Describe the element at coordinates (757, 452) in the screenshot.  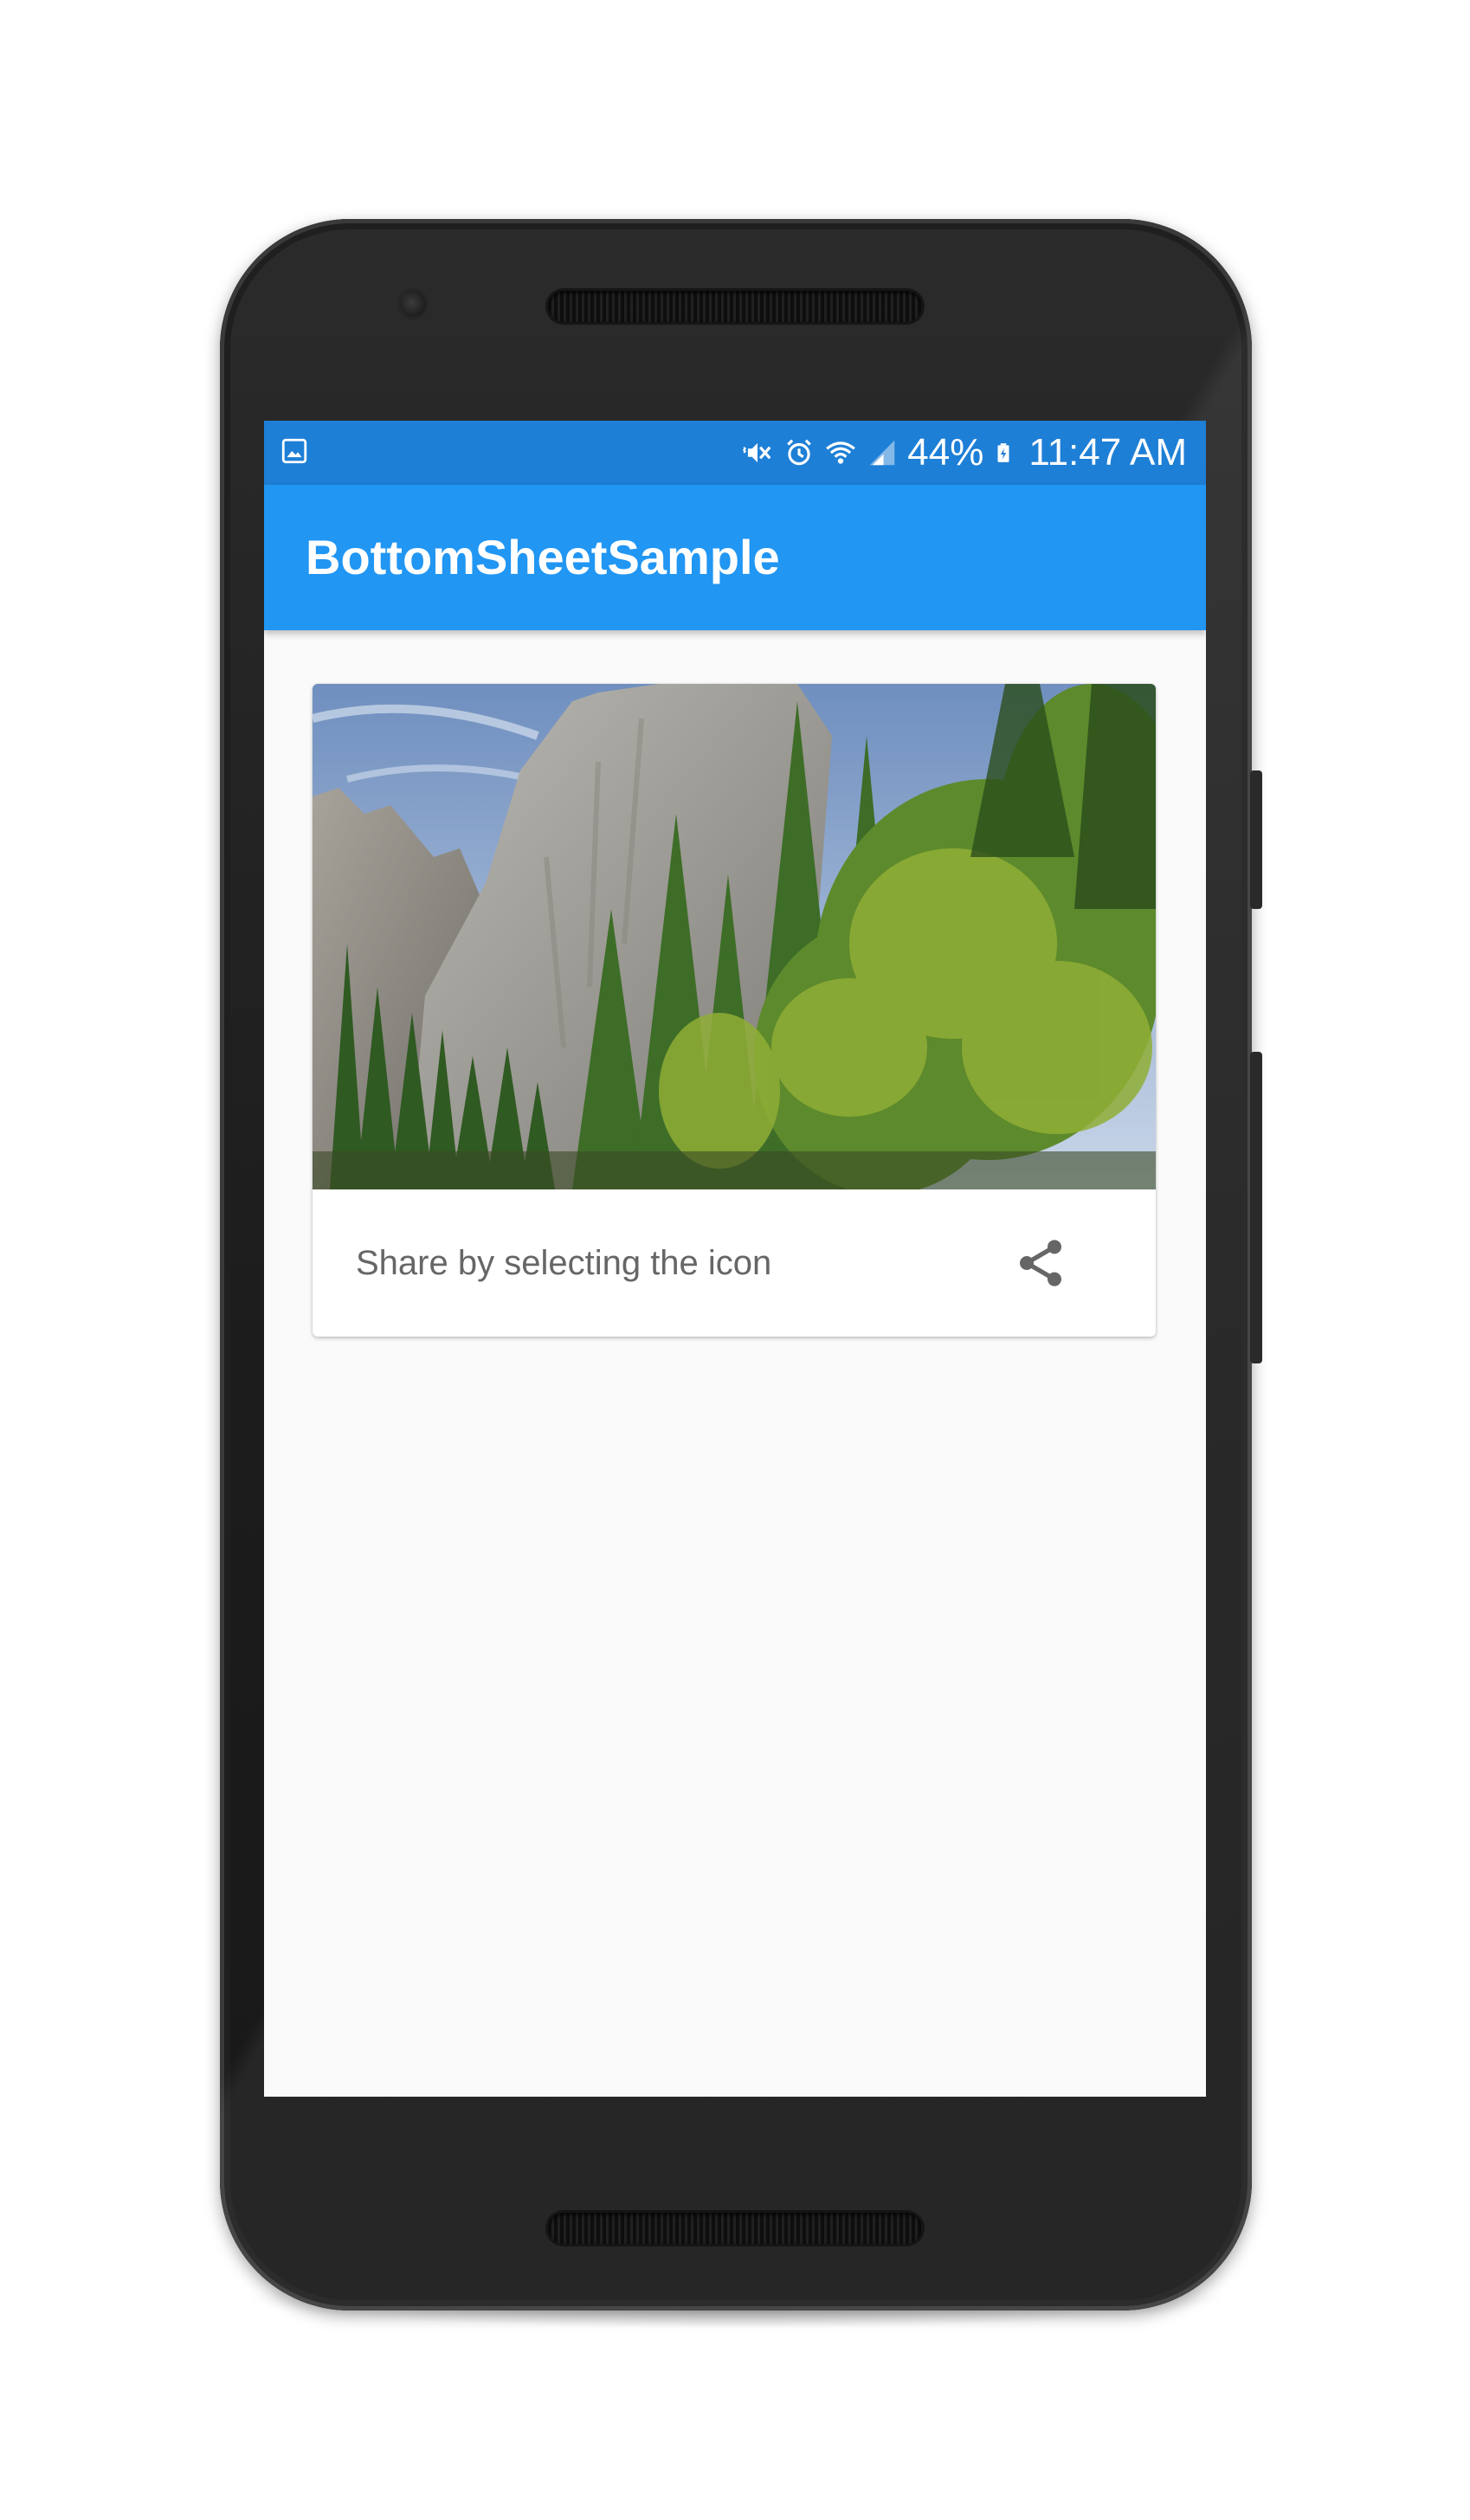
I see `mute-vibrate-icon` at that location.